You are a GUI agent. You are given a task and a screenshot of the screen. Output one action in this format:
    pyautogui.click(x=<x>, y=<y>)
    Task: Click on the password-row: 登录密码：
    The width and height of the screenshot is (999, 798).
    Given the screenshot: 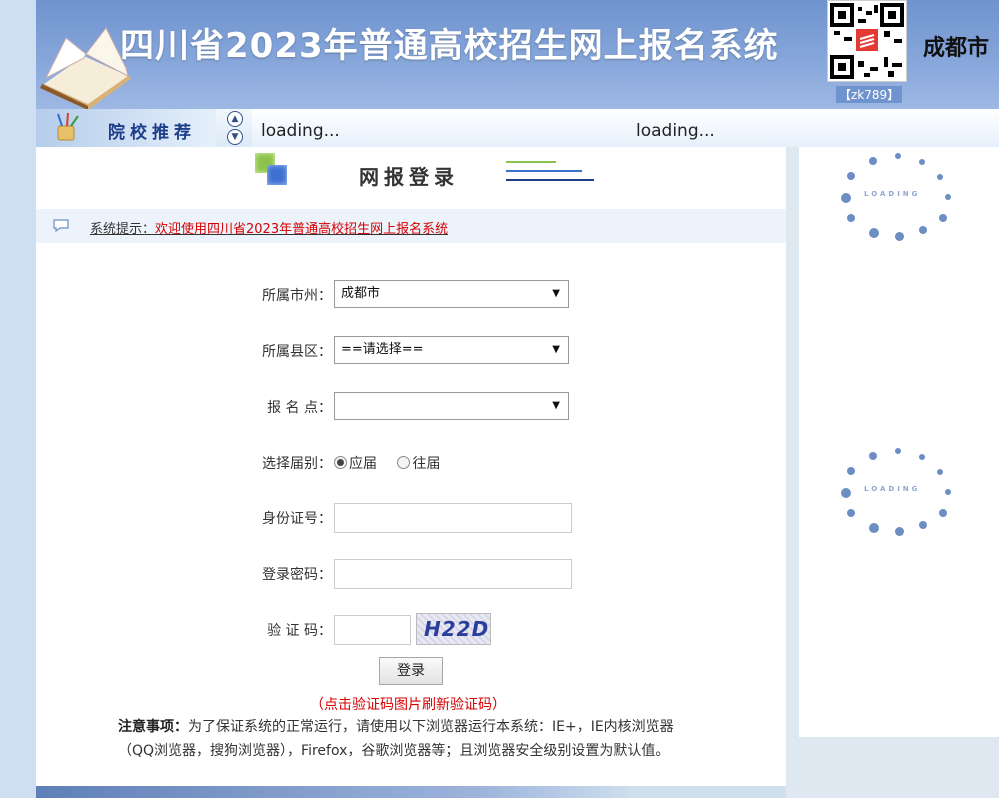 What is the action you would take?
    pyautogui.click(x=411, y=574)
    